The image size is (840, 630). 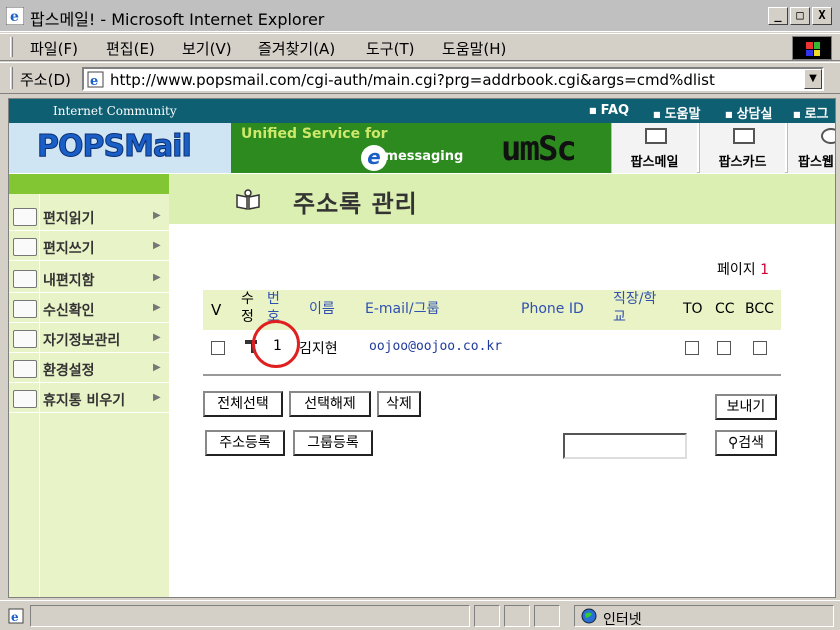 I want to click on to-checkbox, so click(x=692, y=348).